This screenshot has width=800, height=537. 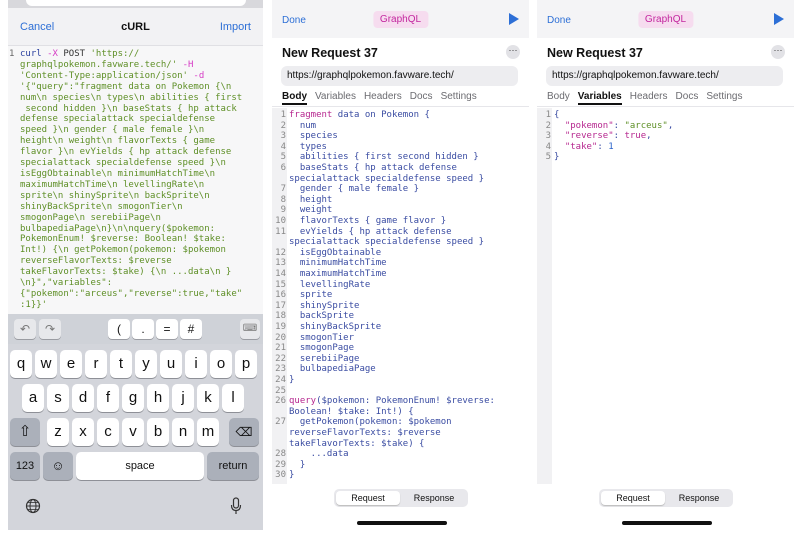 What do you see at coordinates (283, 210) in the screenshot?
I see `line-number: 9` at bounding box center [283, 210].